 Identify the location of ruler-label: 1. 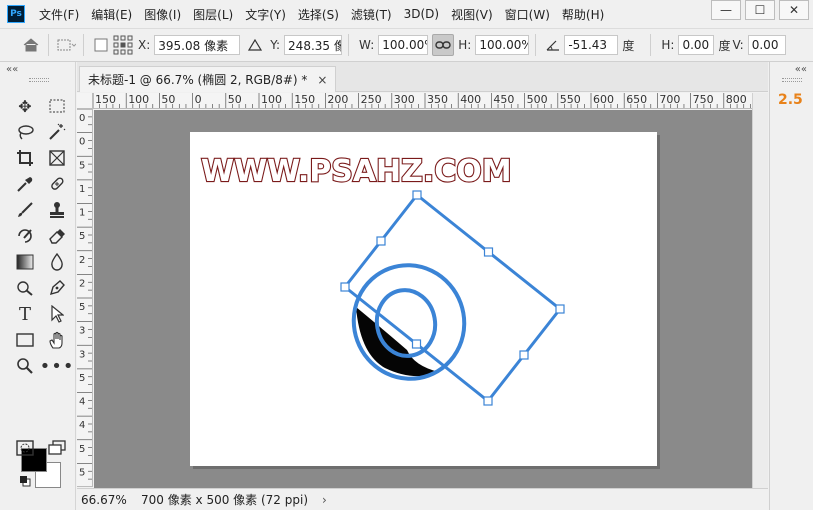
(82, 213).